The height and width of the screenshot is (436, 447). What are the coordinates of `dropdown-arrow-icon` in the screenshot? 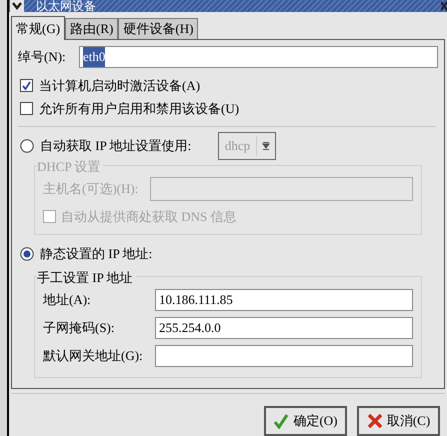 It's located at (266, 146).